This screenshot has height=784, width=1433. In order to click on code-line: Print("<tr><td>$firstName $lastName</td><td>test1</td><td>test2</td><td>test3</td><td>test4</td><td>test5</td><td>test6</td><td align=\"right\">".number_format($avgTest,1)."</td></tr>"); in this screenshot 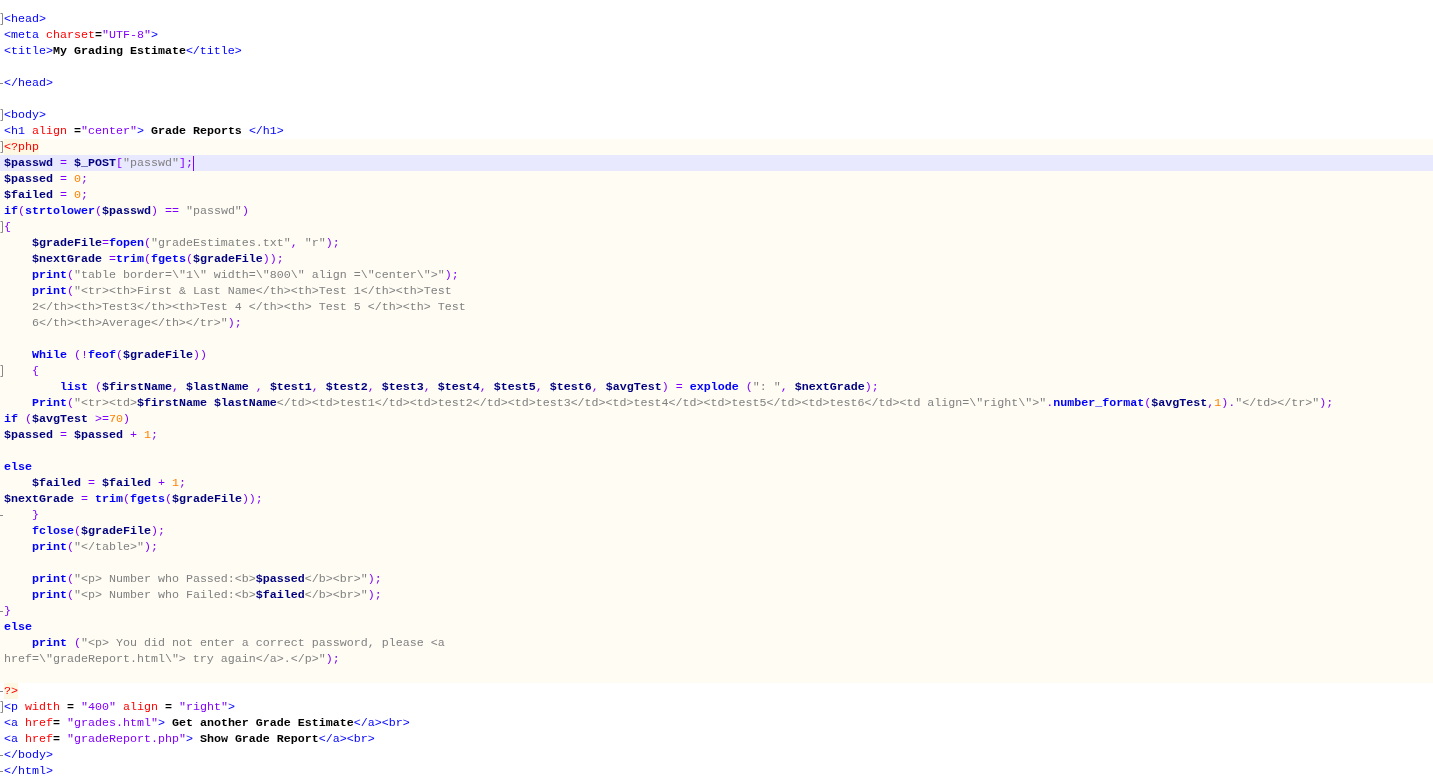, I will do `click(682, 403)`.